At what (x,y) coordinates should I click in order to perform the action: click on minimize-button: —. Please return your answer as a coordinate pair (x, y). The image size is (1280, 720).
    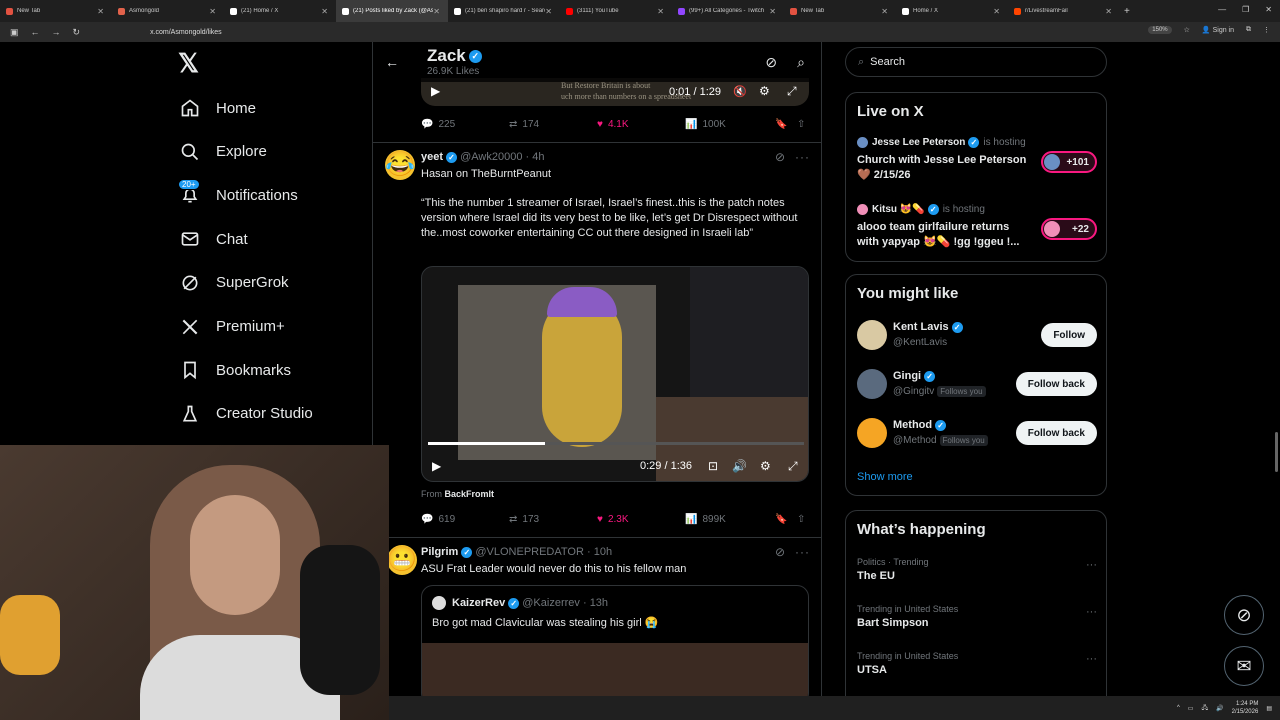
    Looking at the image, I should click on (1222, 9).